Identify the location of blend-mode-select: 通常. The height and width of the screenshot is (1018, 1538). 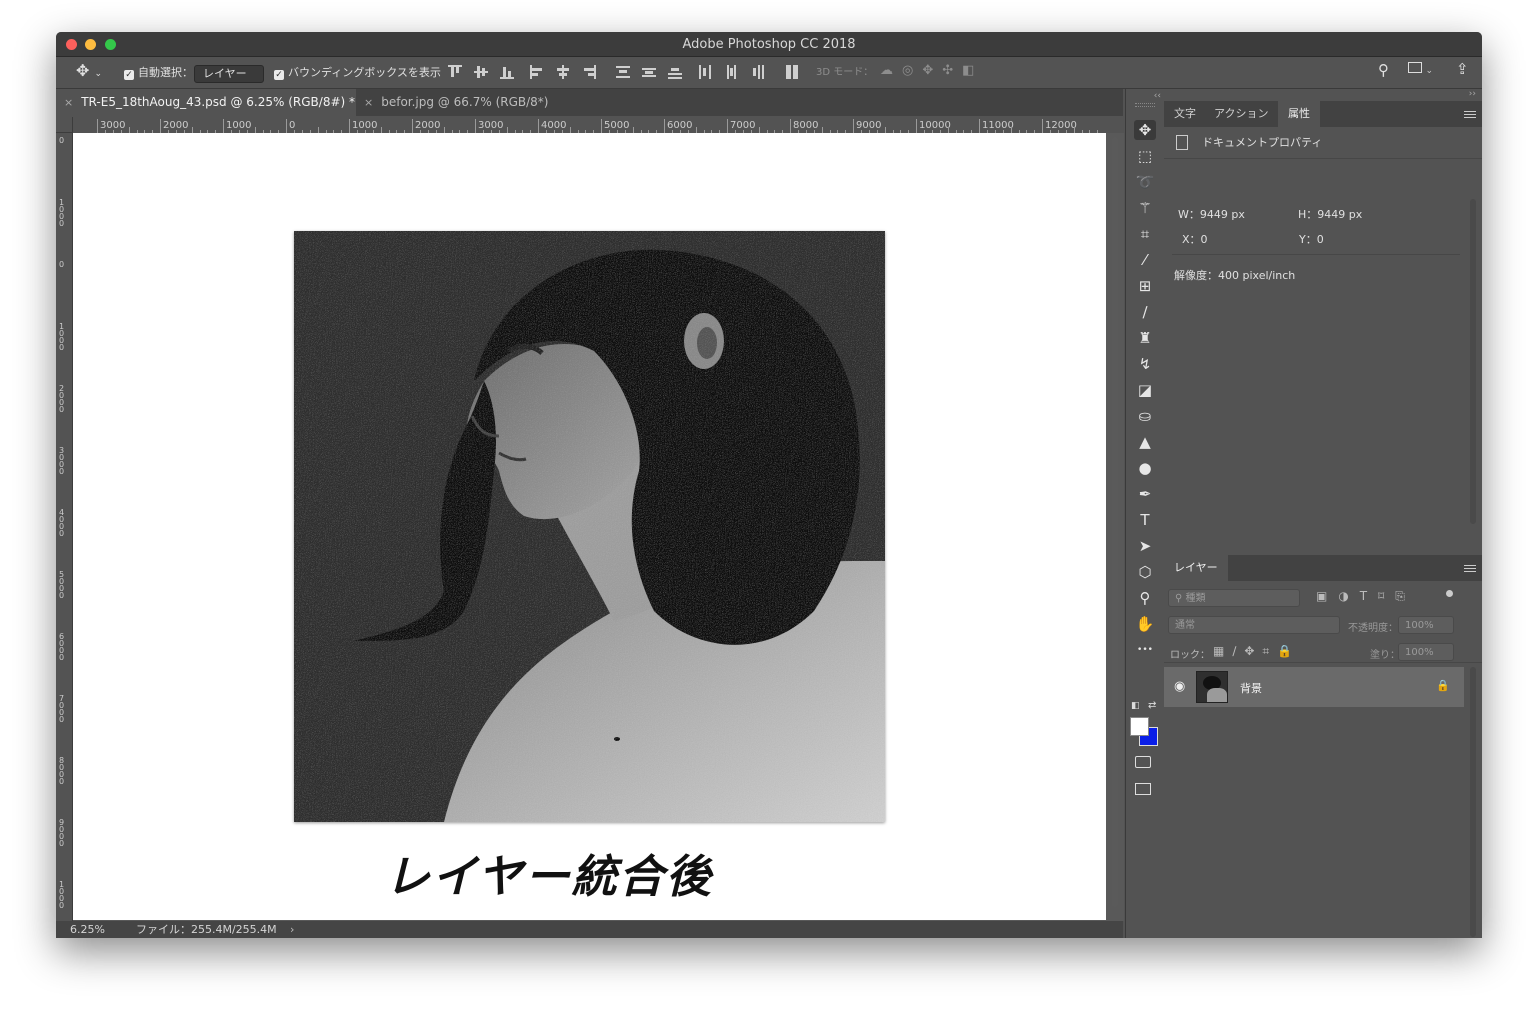
(1254, 625).